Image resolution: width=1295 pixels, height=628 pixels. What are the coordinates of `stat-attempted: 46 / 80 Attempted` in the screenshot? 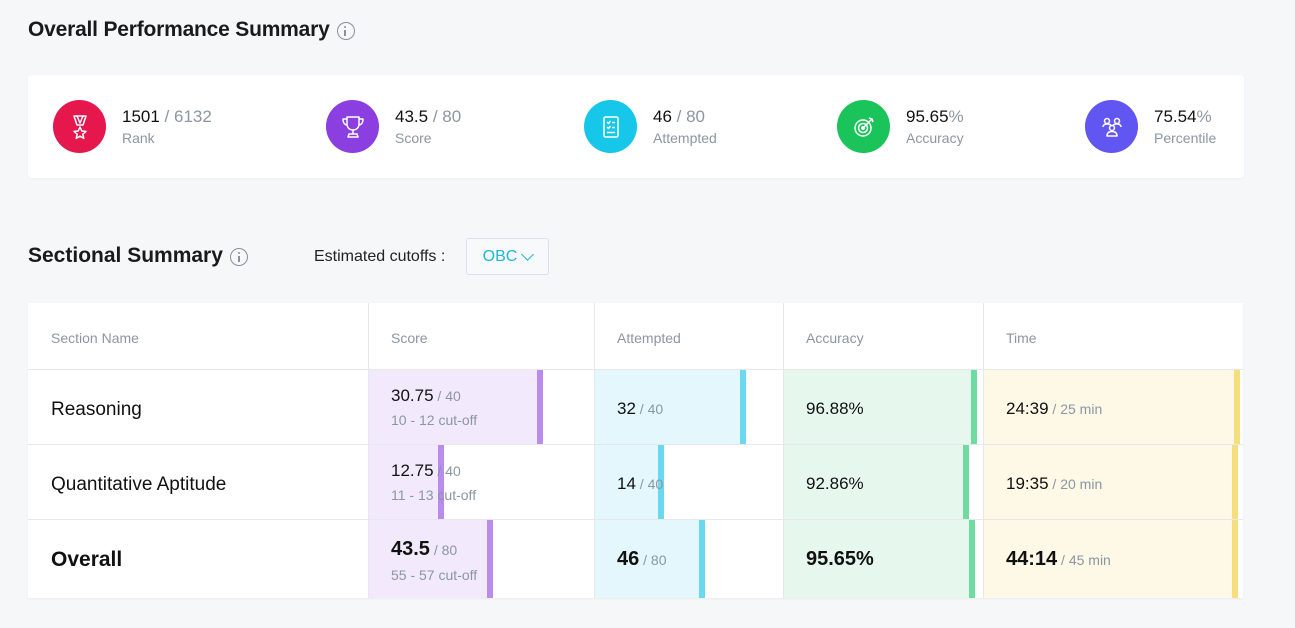 It's located at (650, 126).